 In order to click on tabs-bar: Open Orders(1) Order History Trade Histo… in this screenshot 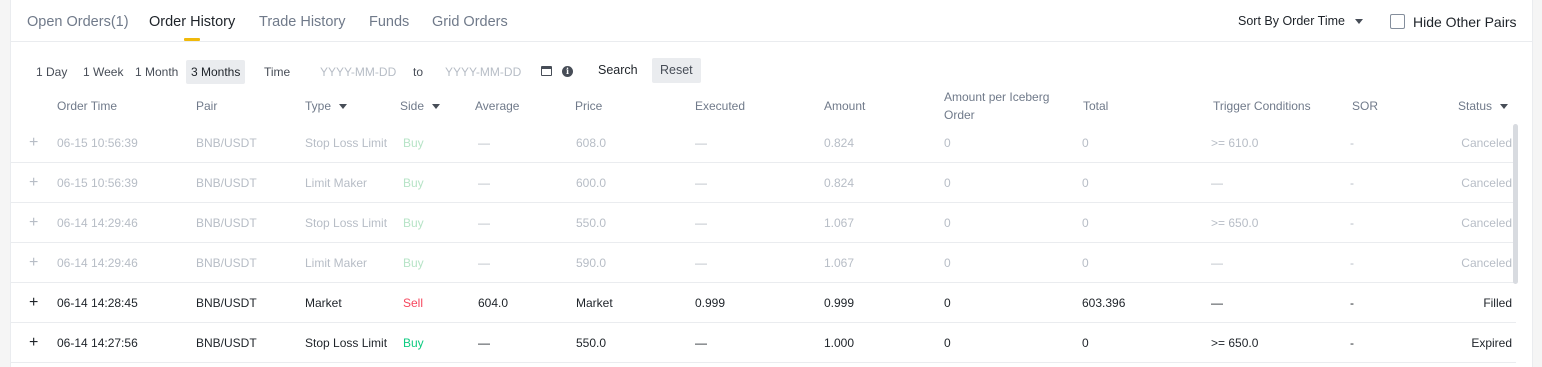, I will do `click(771, 21)`.